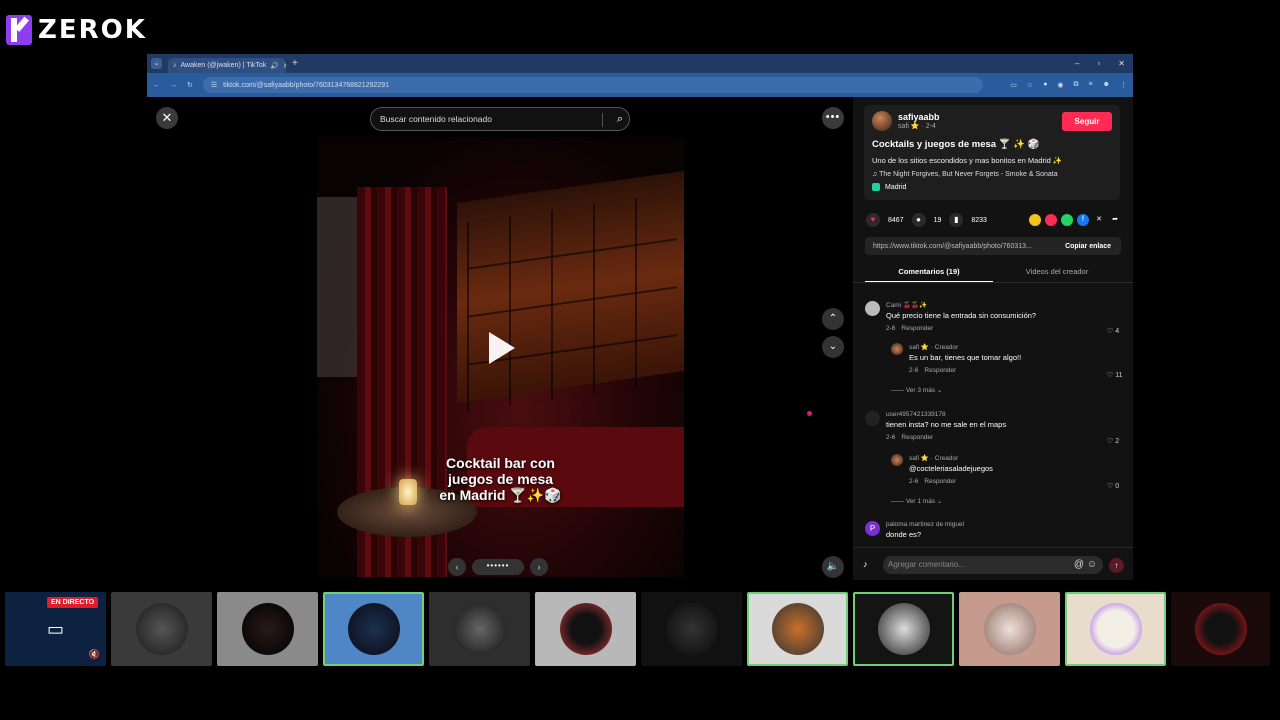 This screenshot has width=1280, height=720. What do you see at coordinates (55, 629) in the screenshot?
I see `thumbnail-live: EN DIRECTO ▭ 🔇` at bounding box center [55, 629].